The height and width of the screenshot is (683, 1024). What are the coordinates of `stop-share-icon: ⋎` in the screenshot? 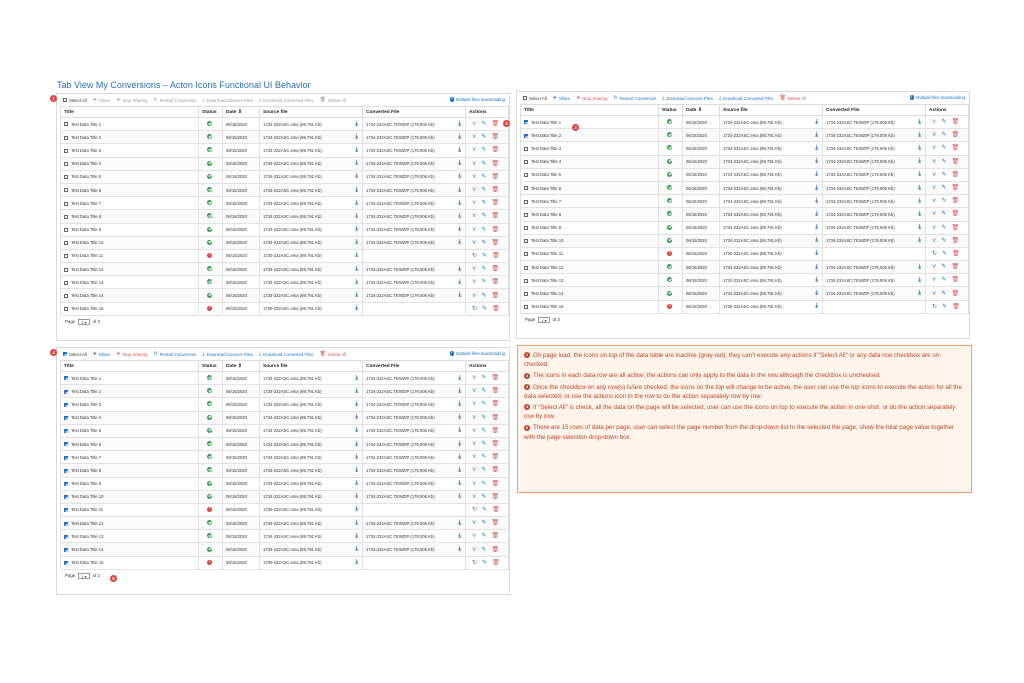 It's located at (474, 124).